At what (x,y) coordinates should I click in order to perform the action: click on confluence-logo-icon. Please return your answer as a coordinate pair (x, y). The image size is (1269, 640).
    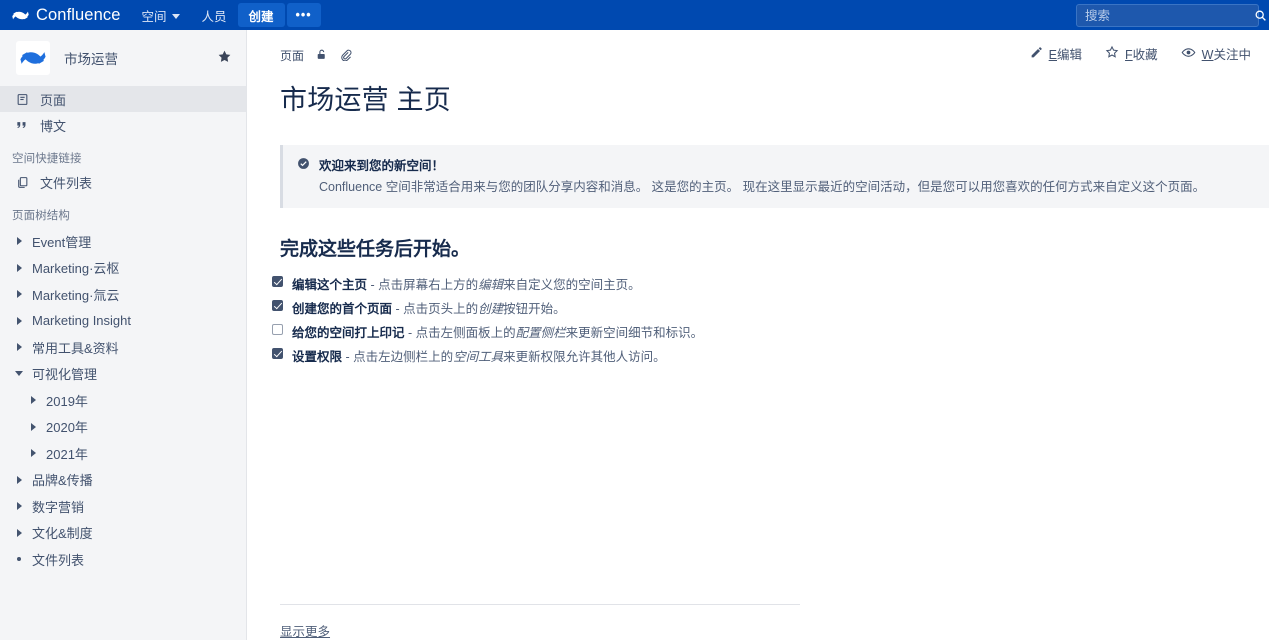
    Looking at the image, I should click on (20, 15).